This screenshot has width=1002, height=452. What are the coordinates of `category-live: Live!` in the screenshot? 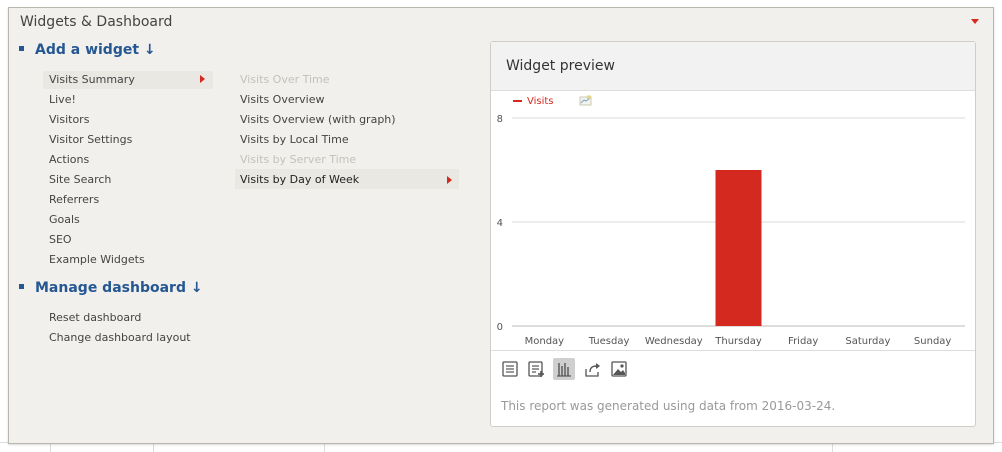 It's located at (62, 100).